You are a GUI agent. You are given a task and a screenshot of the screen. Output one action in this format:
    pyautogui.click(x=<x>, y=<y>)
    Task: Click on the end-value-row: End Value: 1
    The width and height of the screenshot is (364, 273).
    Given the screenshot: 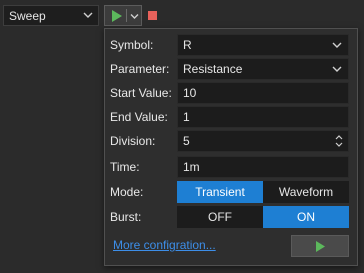 What is the action you would take?
    pyautogui.click(x=229, y=117)
    